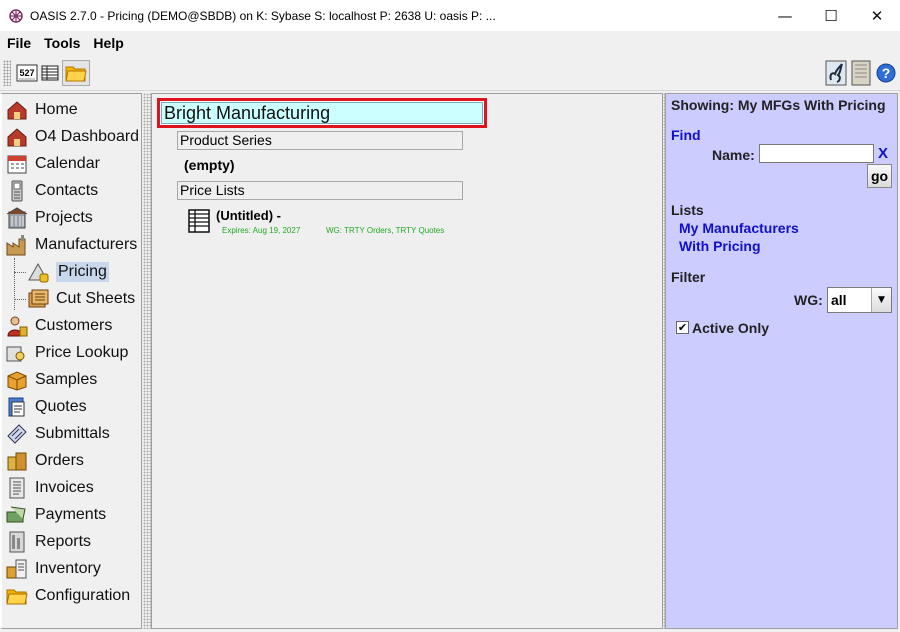 This screenshot has width=900, height=632. What do you see at coordinates (739, 228) in the screenshot?
I see `my-manufacturers-link: My Manufacturers` at bounding box center [739, 228].